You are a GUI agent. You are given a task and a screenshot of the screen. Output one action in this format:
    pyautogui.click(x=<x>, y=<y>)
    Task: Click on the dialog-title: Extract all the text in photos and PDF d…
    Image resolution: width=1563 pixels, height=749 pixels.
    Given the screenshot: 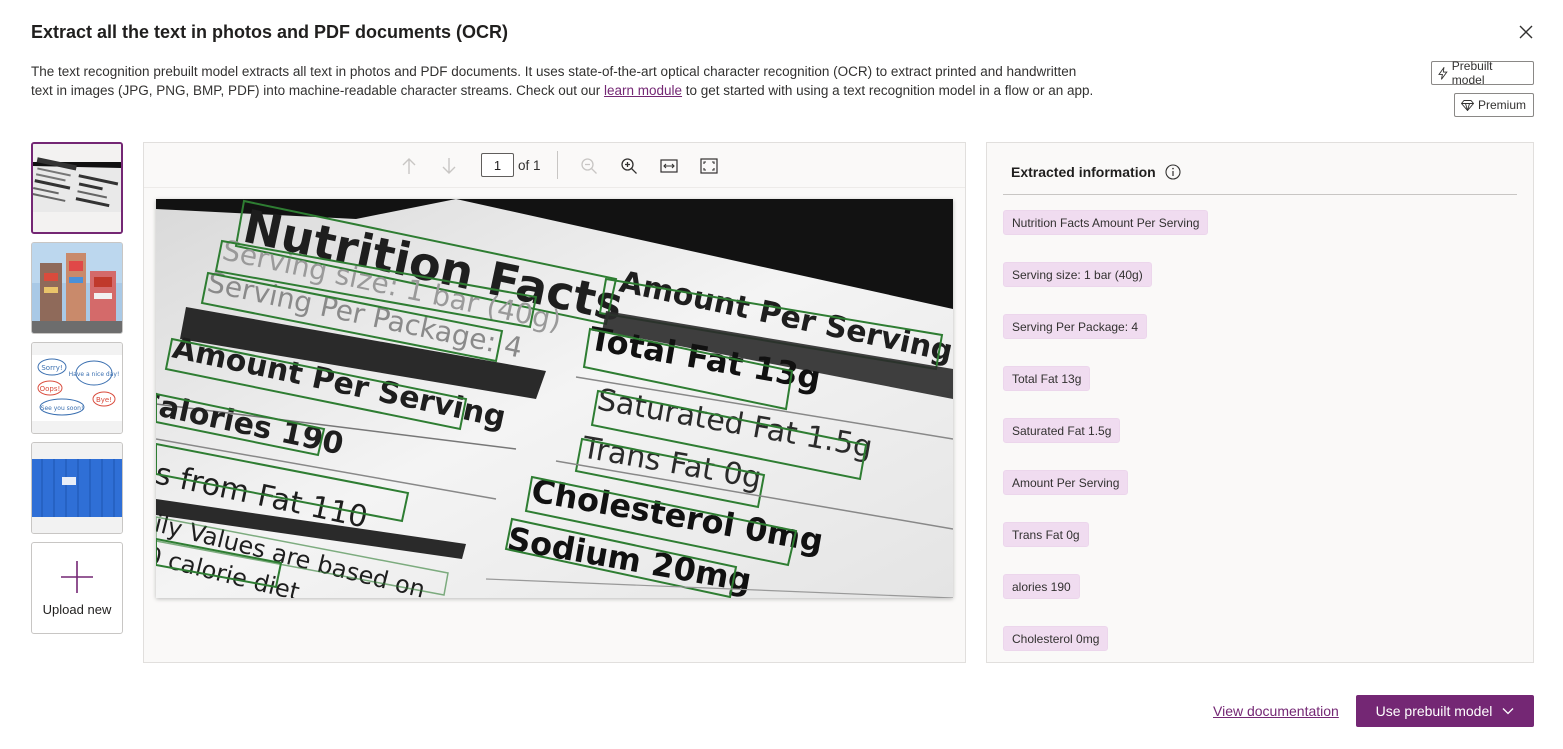 What is the action you would take?
    pyautogui.click(x=270, y=32)
    